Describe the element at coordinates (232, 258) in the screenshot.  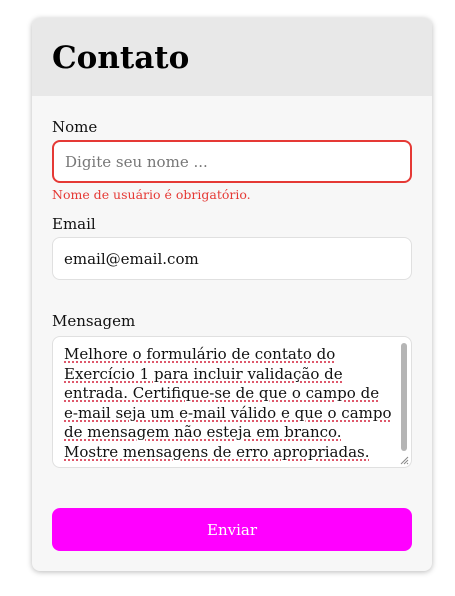
I see `email-input` at that location.